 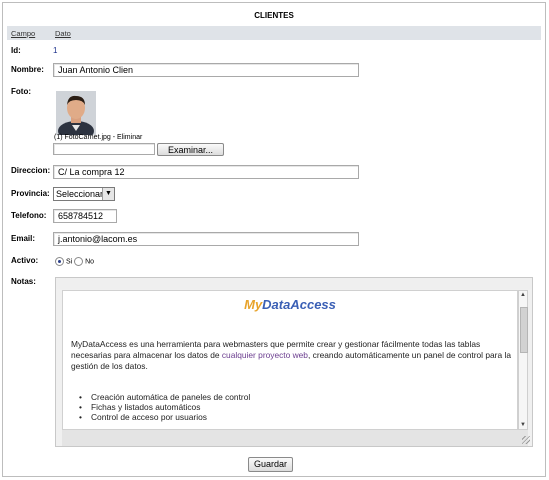 I want to click on photo-thumbnail, so click(x=76, y=113).